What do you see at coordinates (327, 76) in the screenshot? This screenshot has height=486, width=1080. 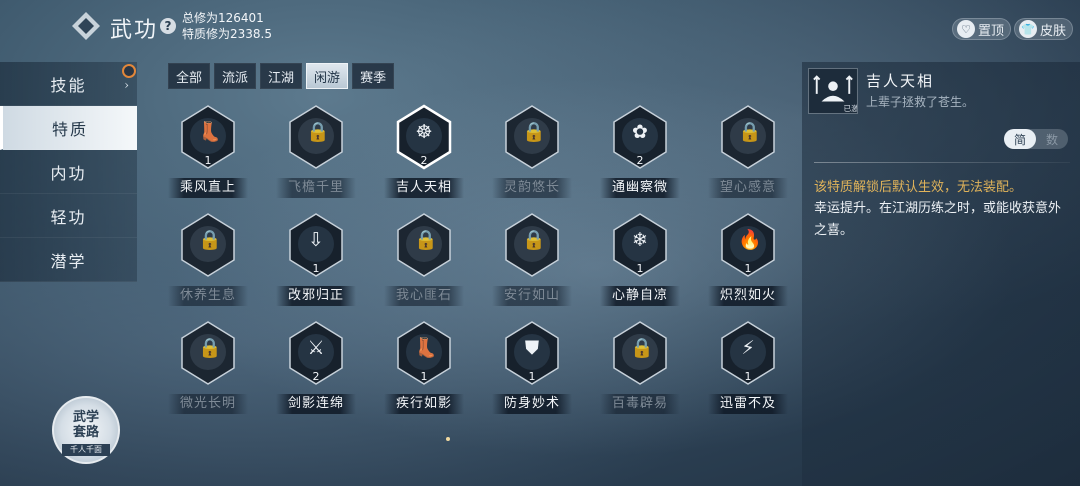 I see `tab-leisure: 闲游` at bounding box center [327, 76].